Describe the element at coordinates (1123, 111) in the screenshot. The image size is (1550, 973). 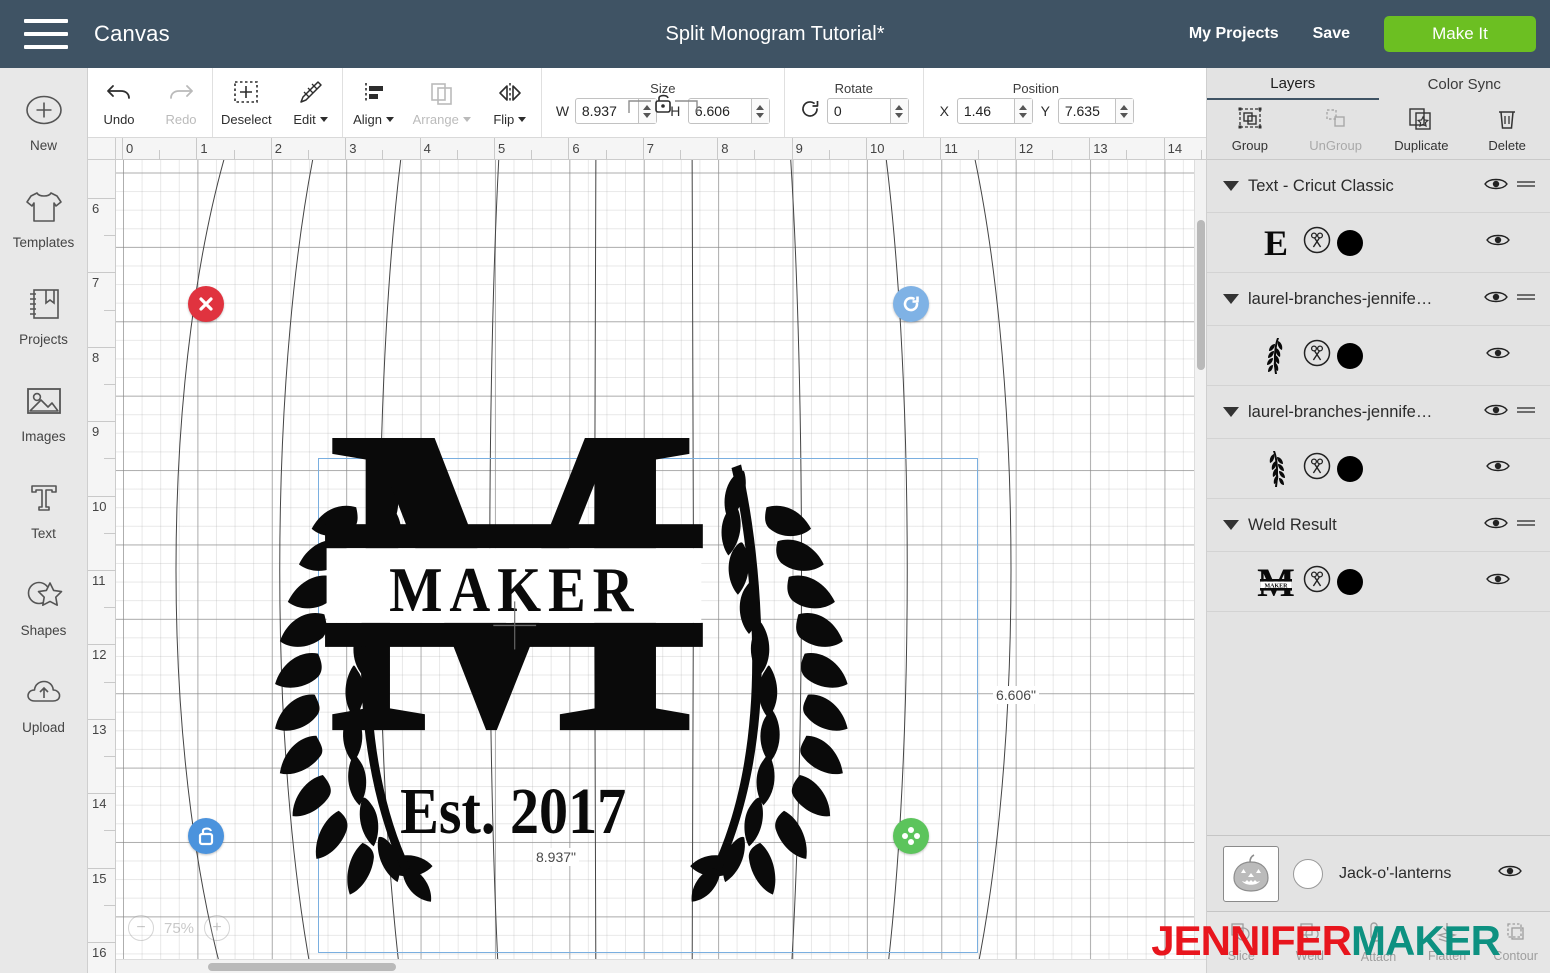
I see `y-spin-arrows` at that location.